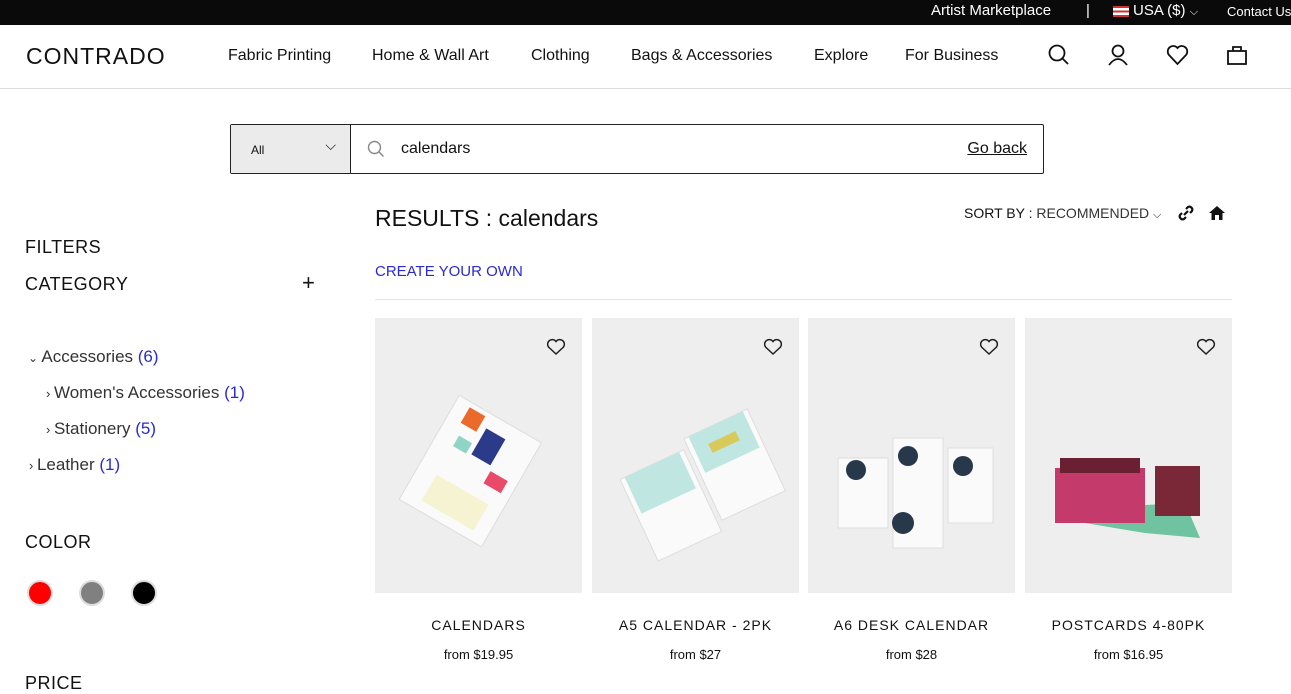 This screenshot has height=694, width=1291. I want to click on contact-us-link: Contact Us, so click(1259, 11).